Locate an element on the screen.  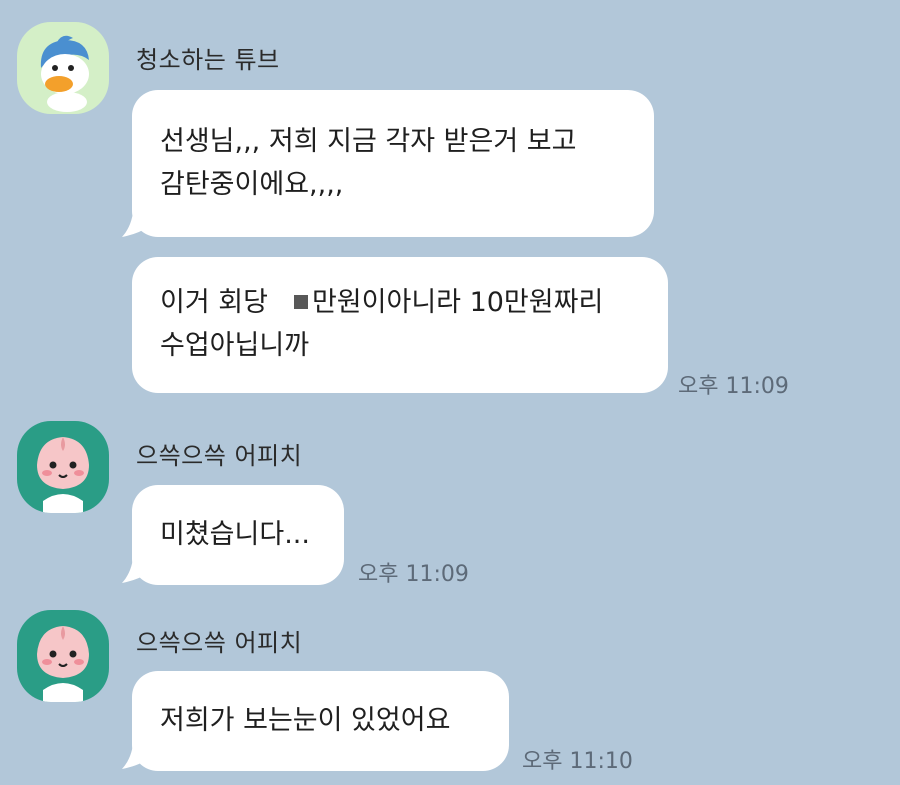
message-text: 선생님,,, 저희 지금 각자 받은거 보고 is located at coordinates (368, 141).